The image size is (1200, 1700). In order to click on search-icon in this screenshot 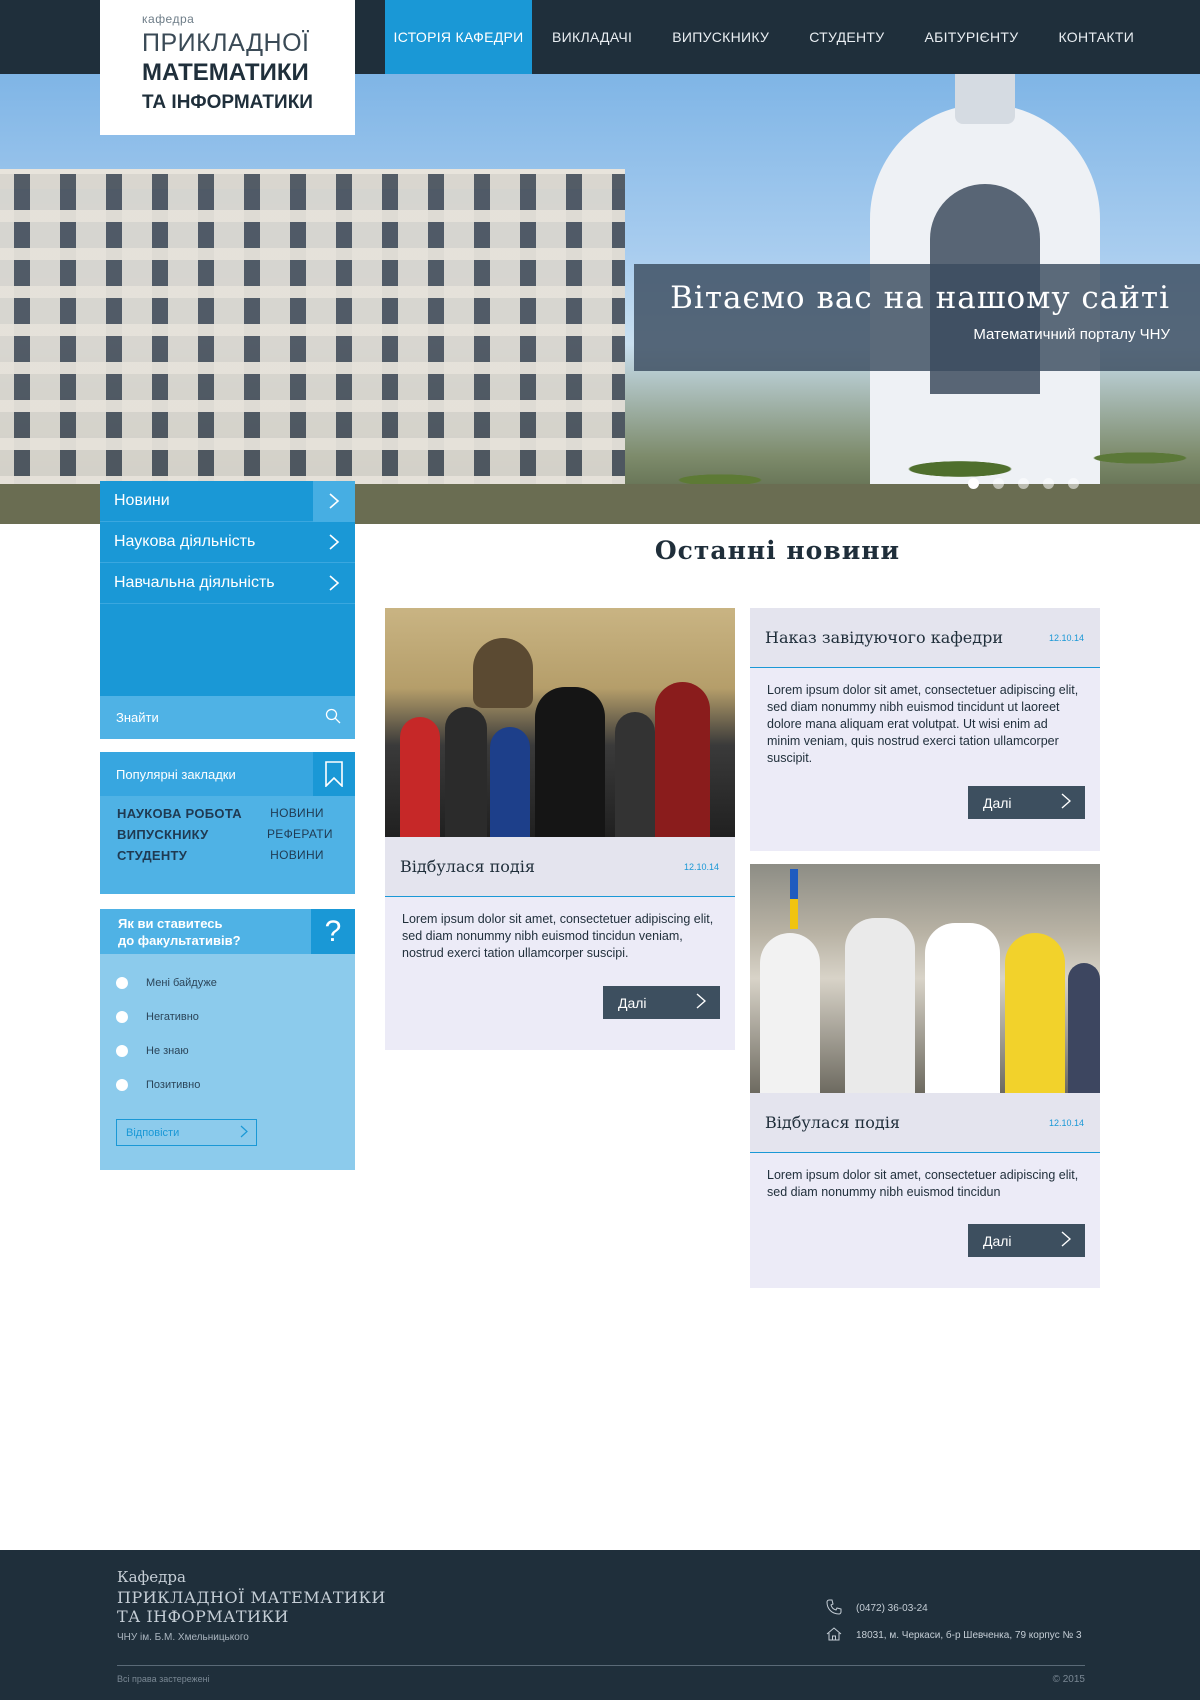, I will do `click(333, 717)`.